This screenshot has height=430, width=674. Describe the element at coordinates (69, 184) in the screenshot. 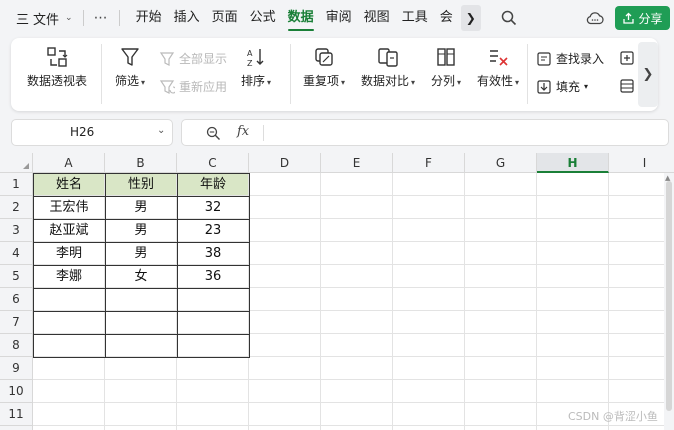

I see `cell-a1: 姓名` at that location.